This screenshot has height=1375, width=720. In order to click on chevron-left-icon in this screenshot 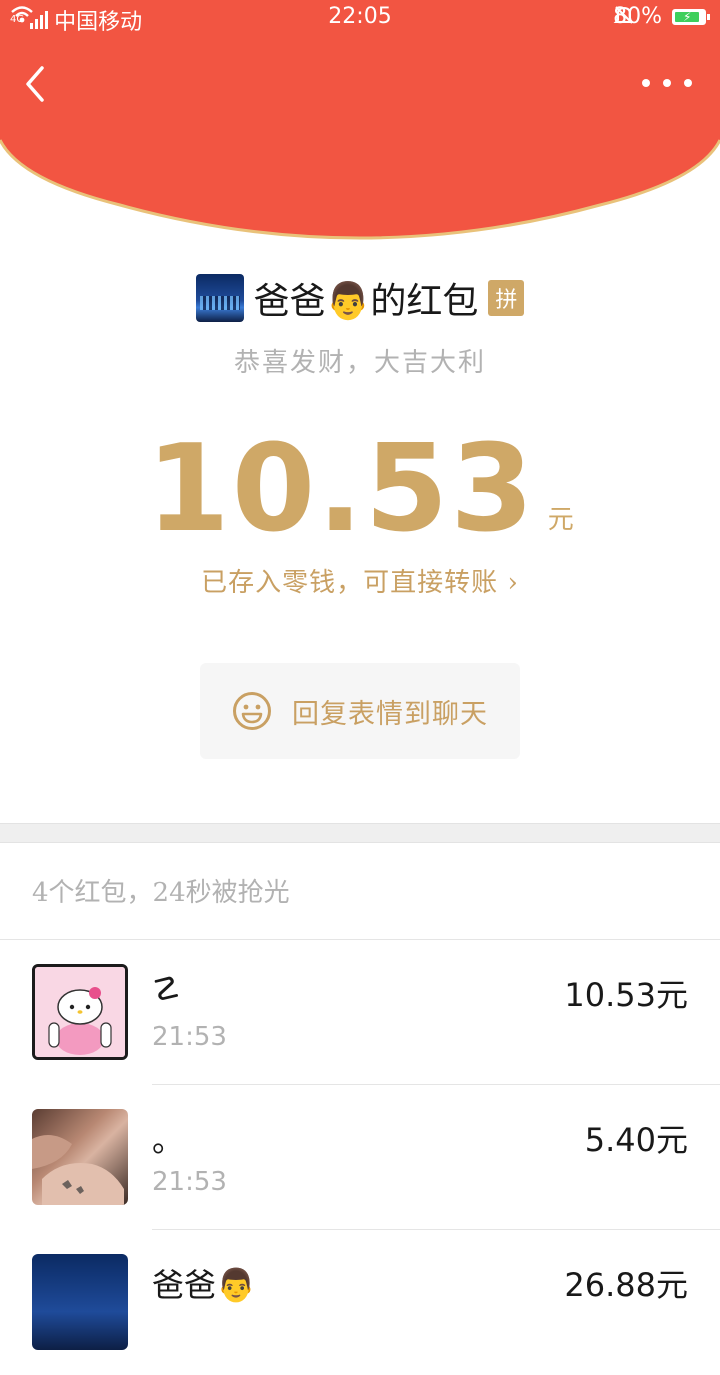, I will do `click(35, 84)`.